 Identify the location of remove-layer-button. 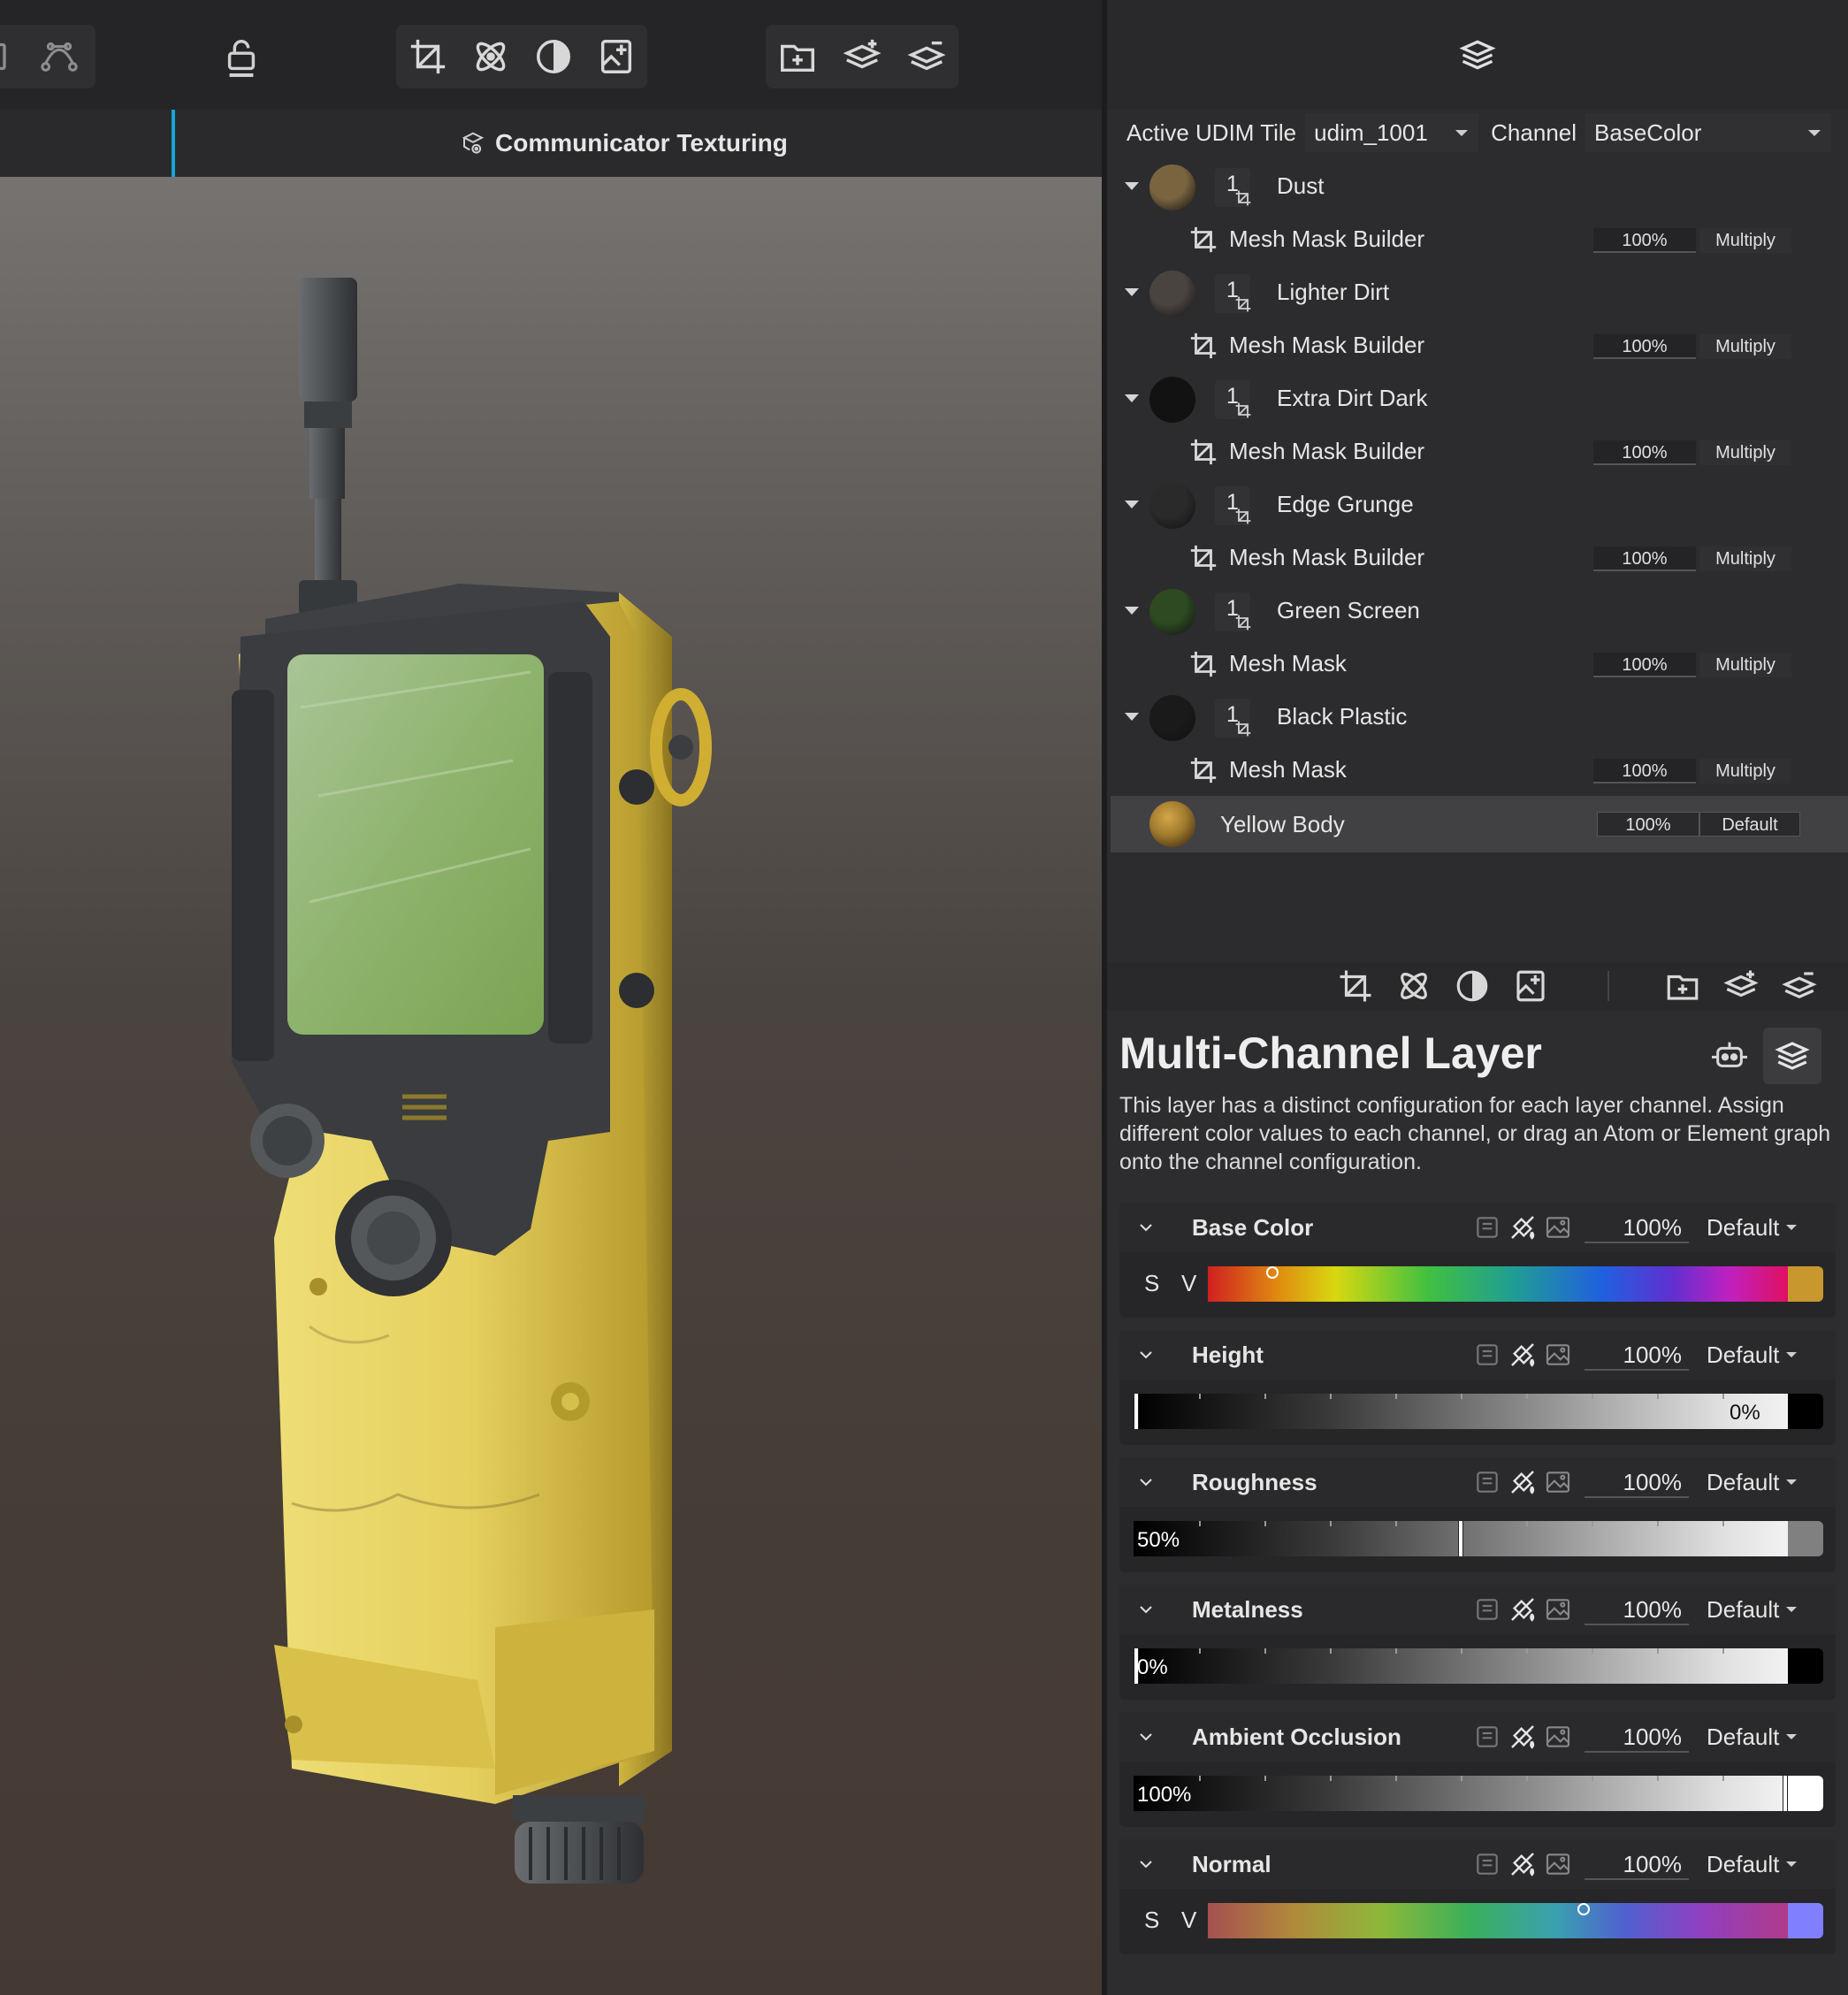
(926, 56).